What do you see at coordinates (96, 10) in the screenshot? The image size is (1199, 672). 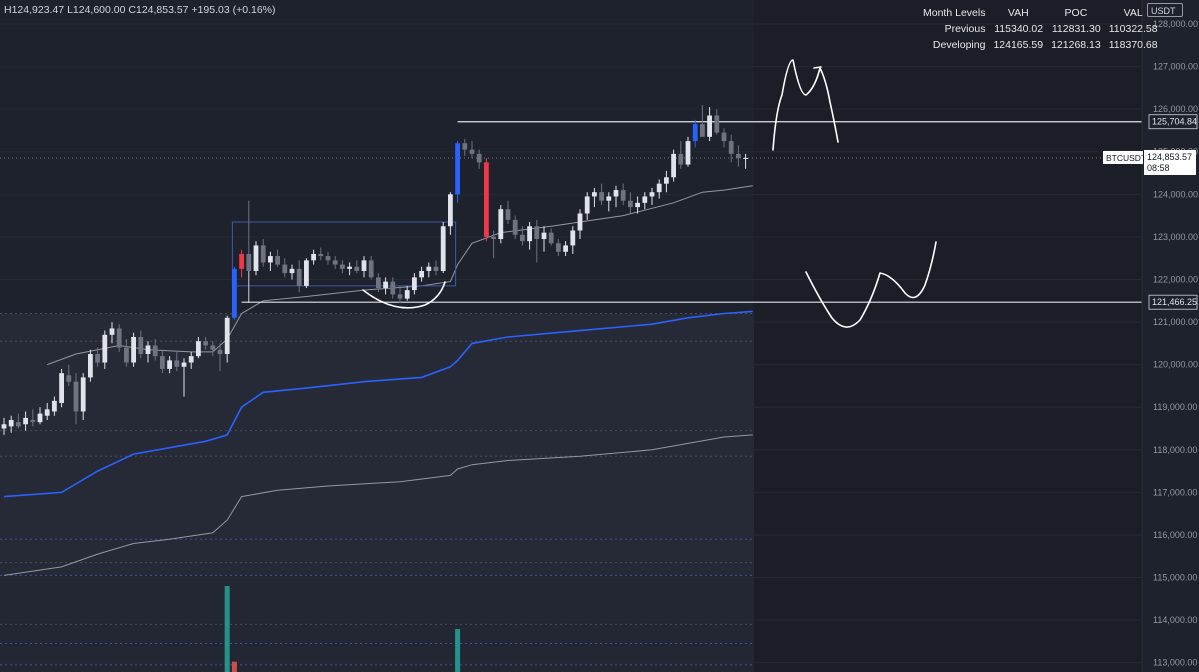 I see `ohlc-low: L124,600.00` at bounding box center [96, 10].